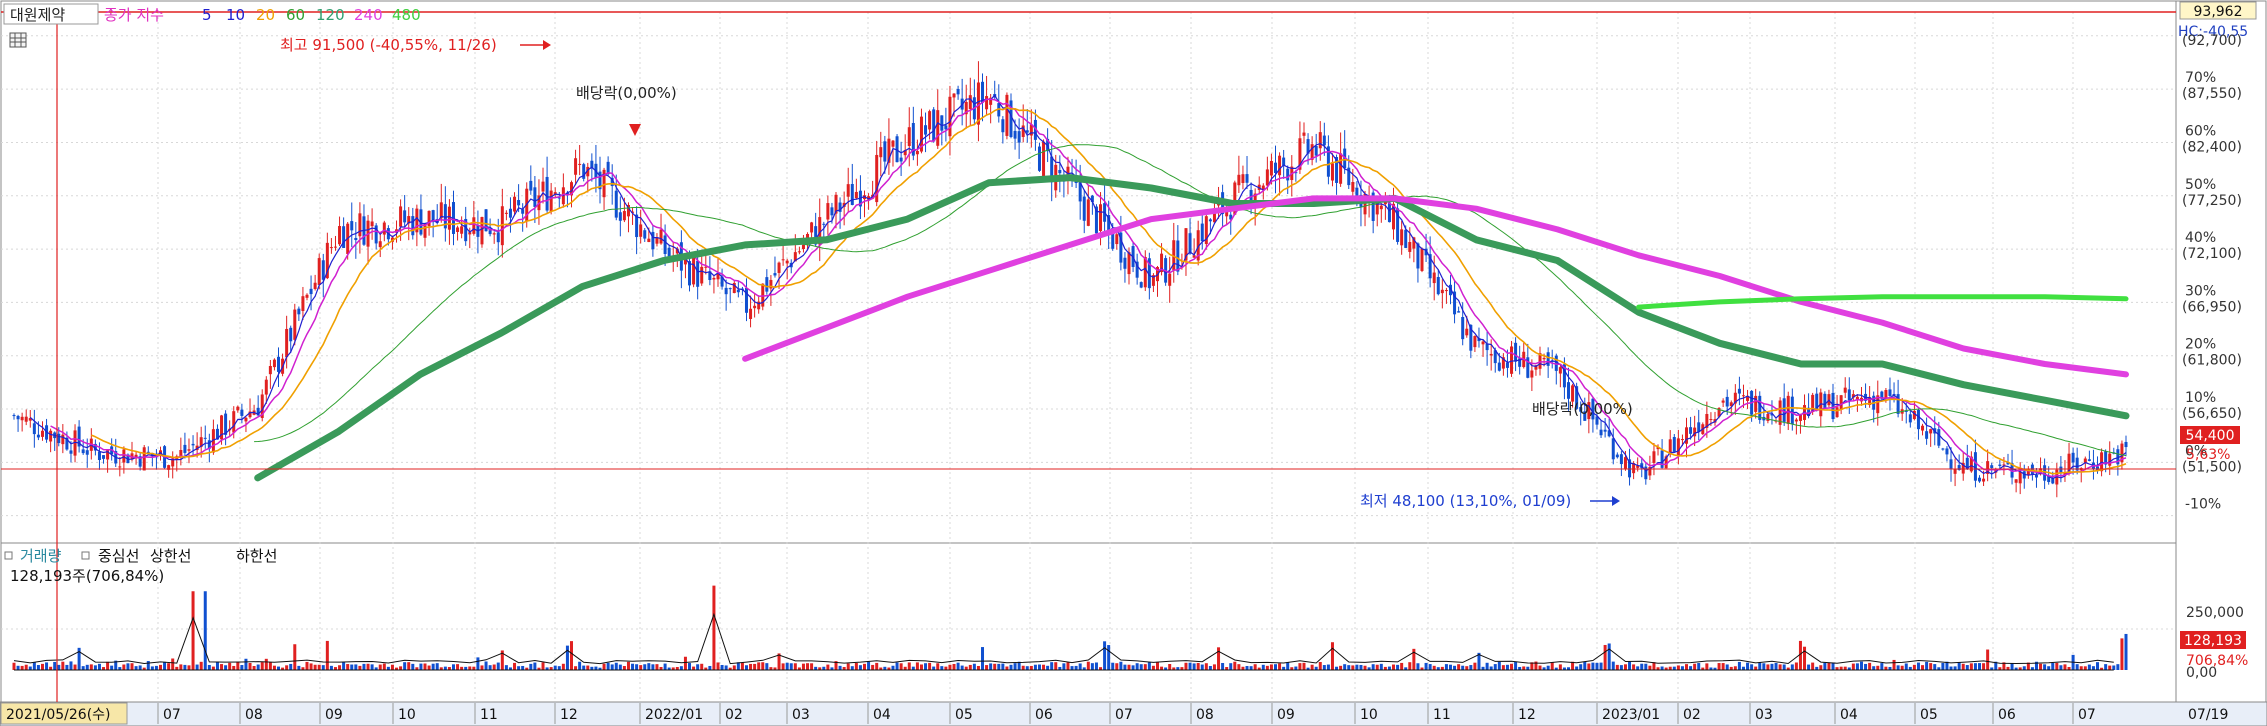 The image size is (2267, 726). What do you see at coordinates (2200, 291) in the screenshot?
I see `axis-pct-tick: 30%` at bounding box center [2200, 291].